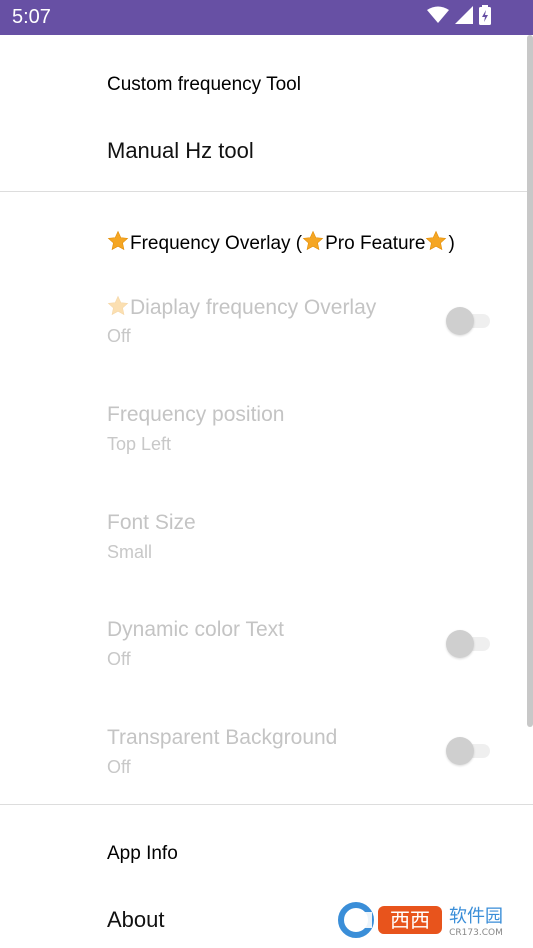 This screenshot has height=948, width=533. I want to click on svg-text: 西西, so click(410, 920).